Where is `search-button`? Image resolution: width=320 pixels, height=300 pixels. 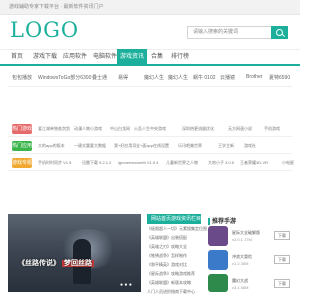 search-button is located at coordinates (279, 32).